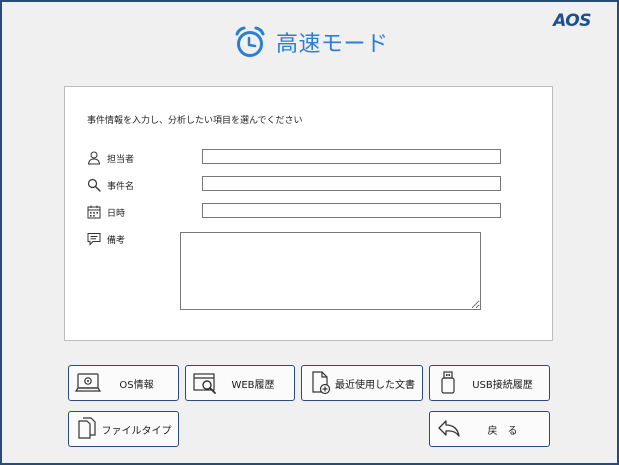  Describe the element at coordinates (330, 271) in the screenshot. I see `notes-textarea` at that location.